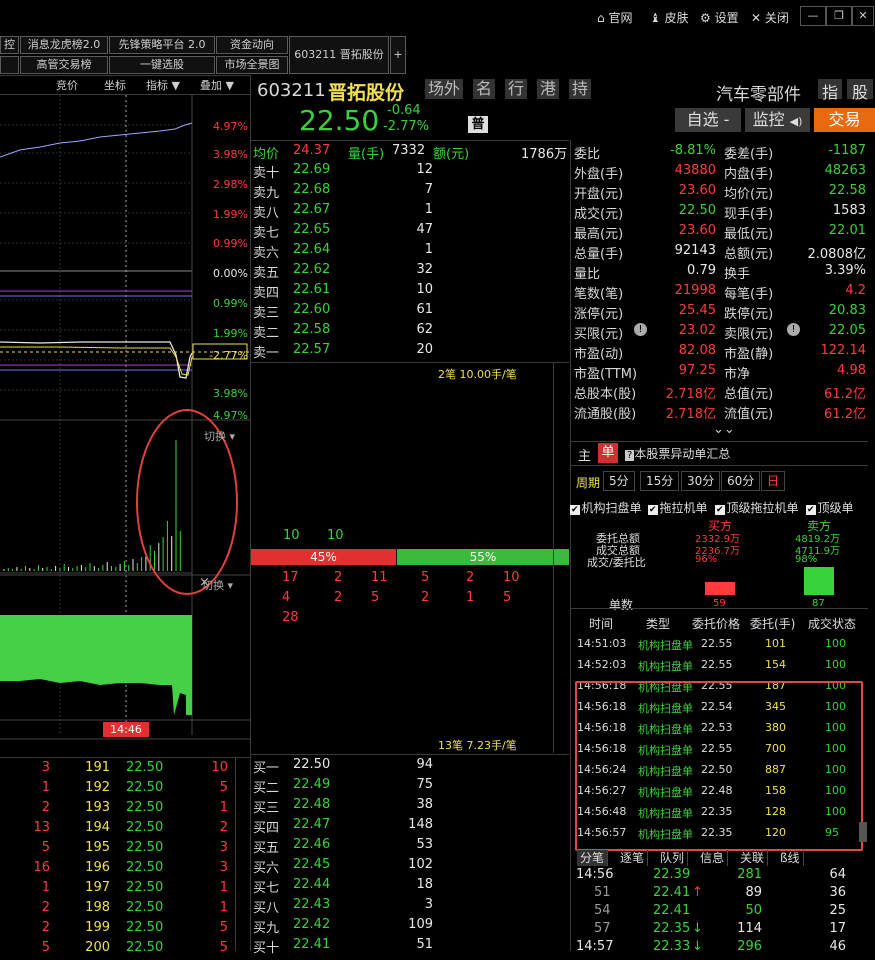  What do you see at coordinates (115, 85) in the screenshot?
I see `axis-toggle: 坐标` at bounding box center [115, 85].